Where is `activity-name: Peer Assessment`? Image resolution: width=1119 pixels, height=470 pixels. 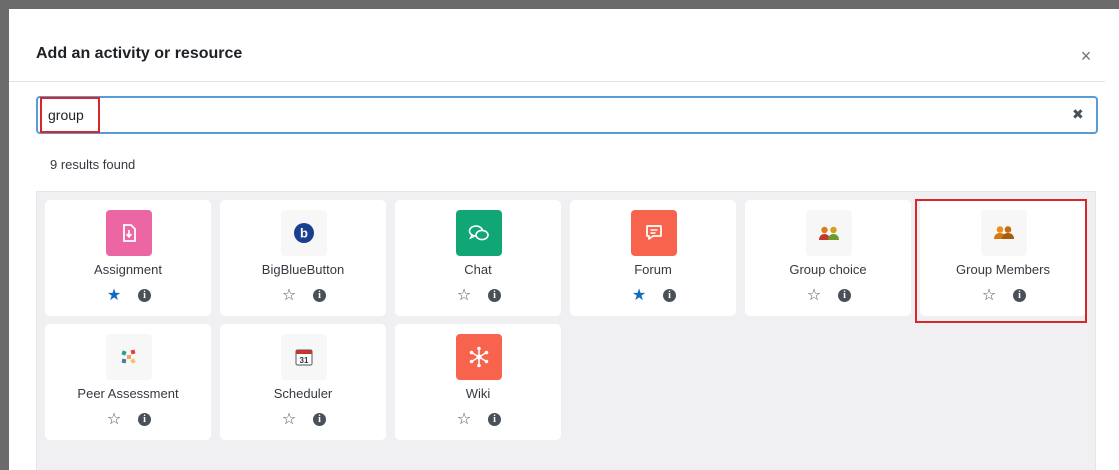 activity-name: Peer Assessment is located at coordinates (128, 393).